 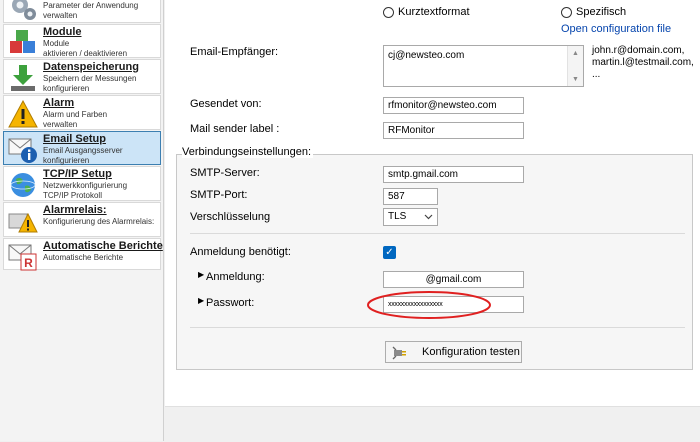 What do you see at coordinates (483, 66) in the screenshot?
I see `email-recipient-textarea: cj@newsteo.com ▲ ▼` at bounding box center [483, 66].